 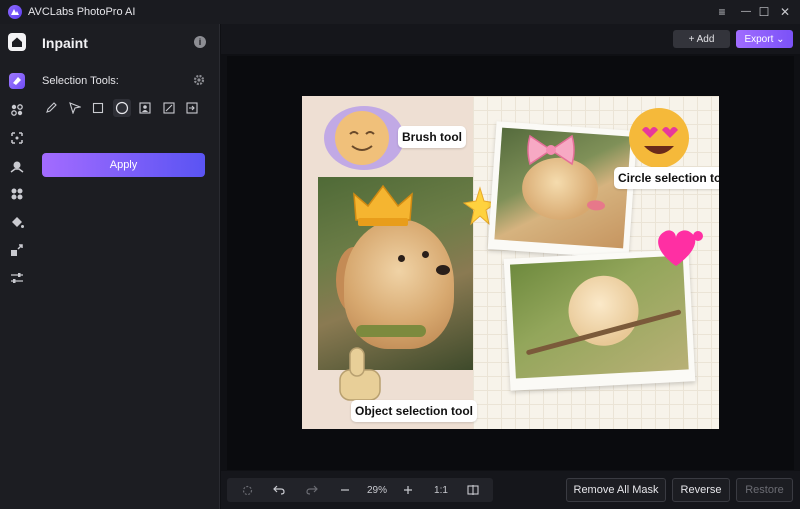 I want to click on compare-icon, so click(x=473, y=490).